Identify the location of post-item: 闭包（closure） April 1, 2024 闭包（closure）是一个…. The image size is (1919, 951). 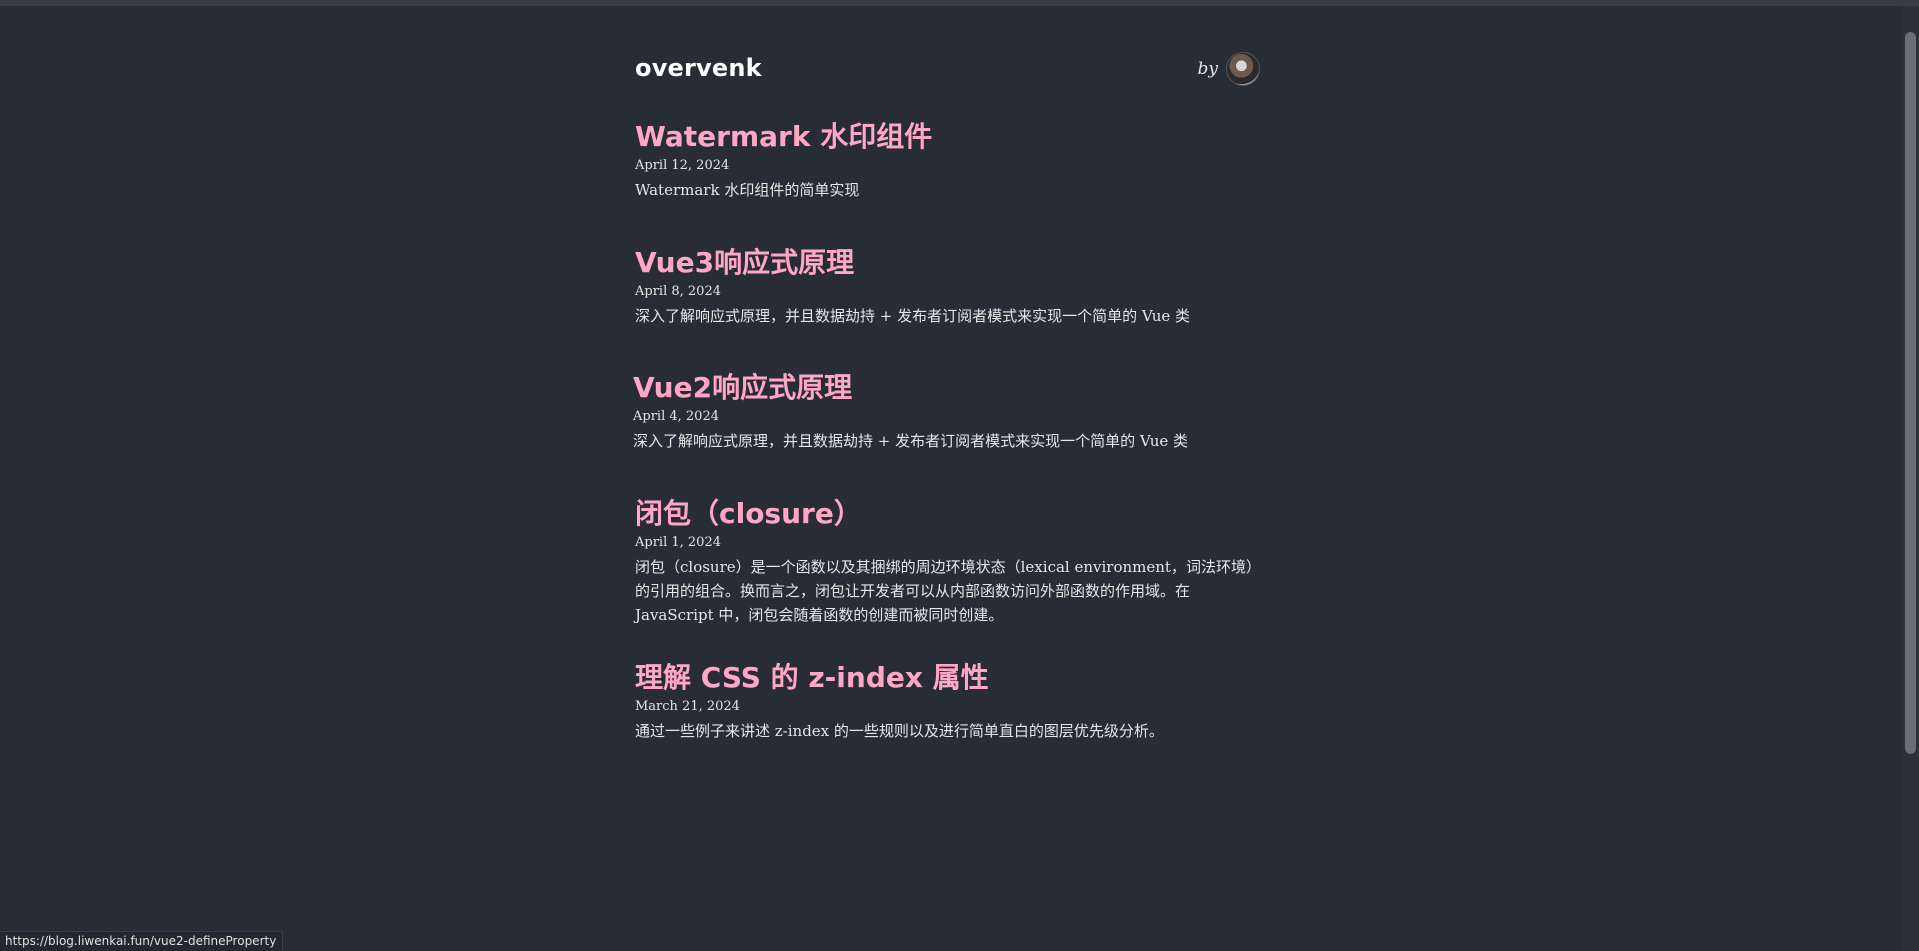
(947, 562).